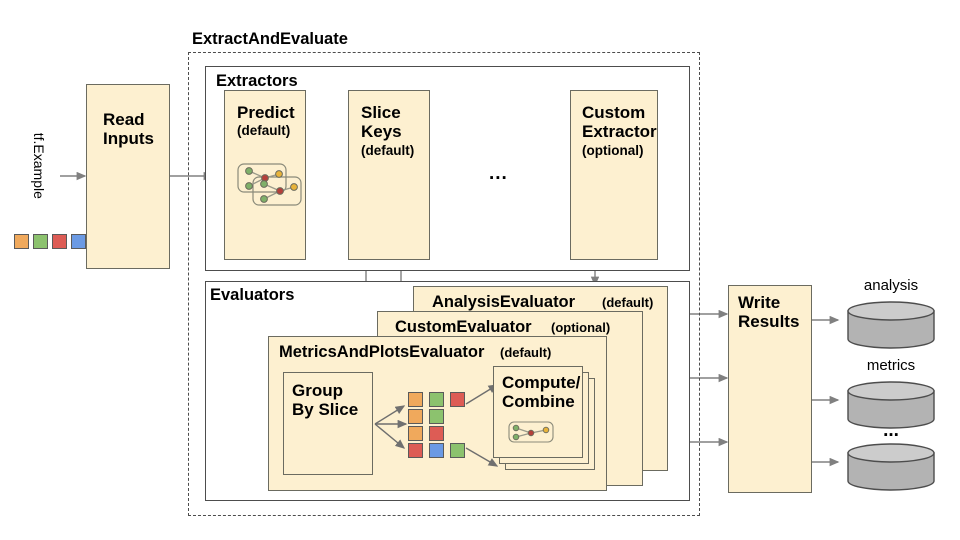  Describe the element at coordinates (891, 365) in the screenshot. I see `metrics-store-label: metrics` at that location.